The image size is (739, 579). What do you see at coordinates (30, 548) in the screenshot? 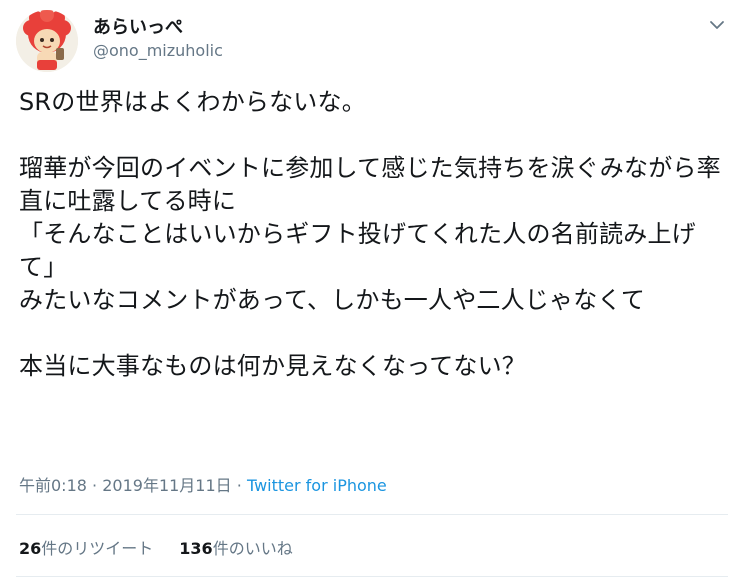
I see `retweet-count: 26` at bounding box center [30, 548].